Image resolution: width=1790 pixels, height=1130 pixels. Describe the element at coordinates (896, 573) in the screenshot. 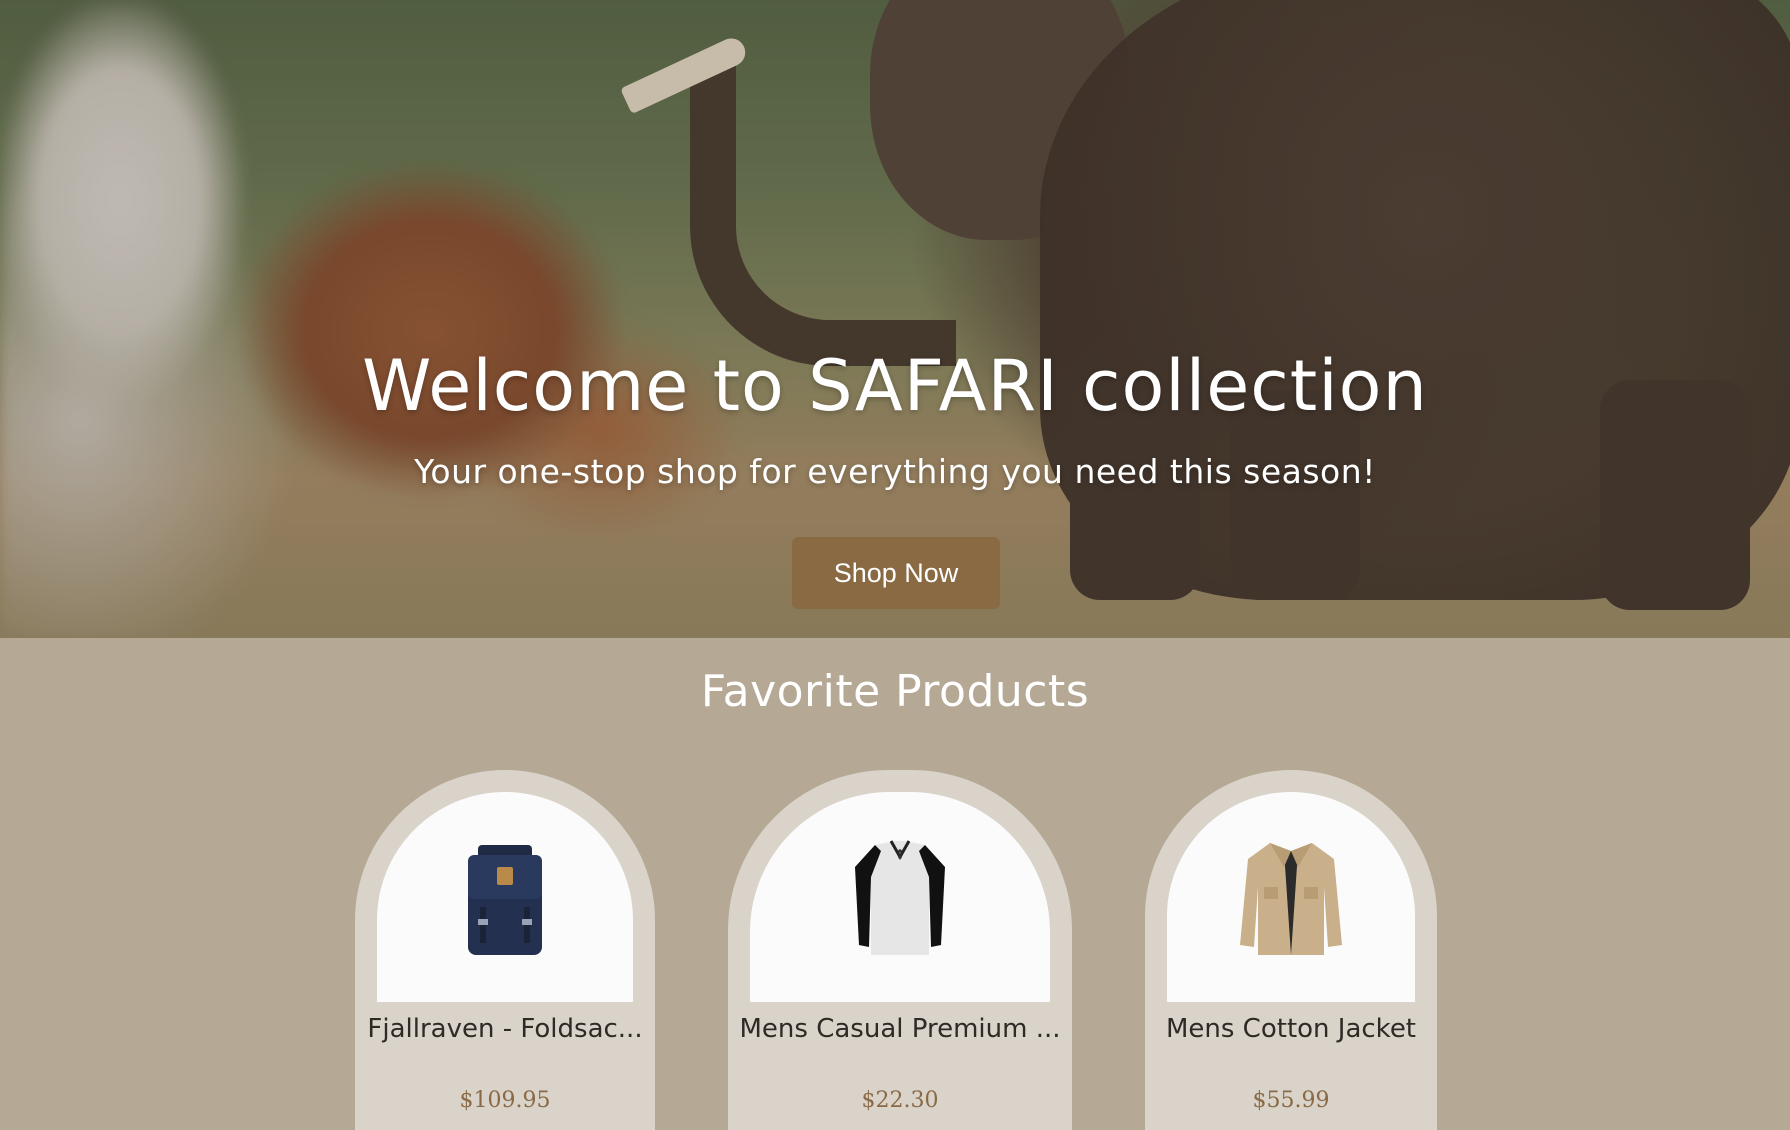

I see `shop-now-button: Shop Now` at that location.